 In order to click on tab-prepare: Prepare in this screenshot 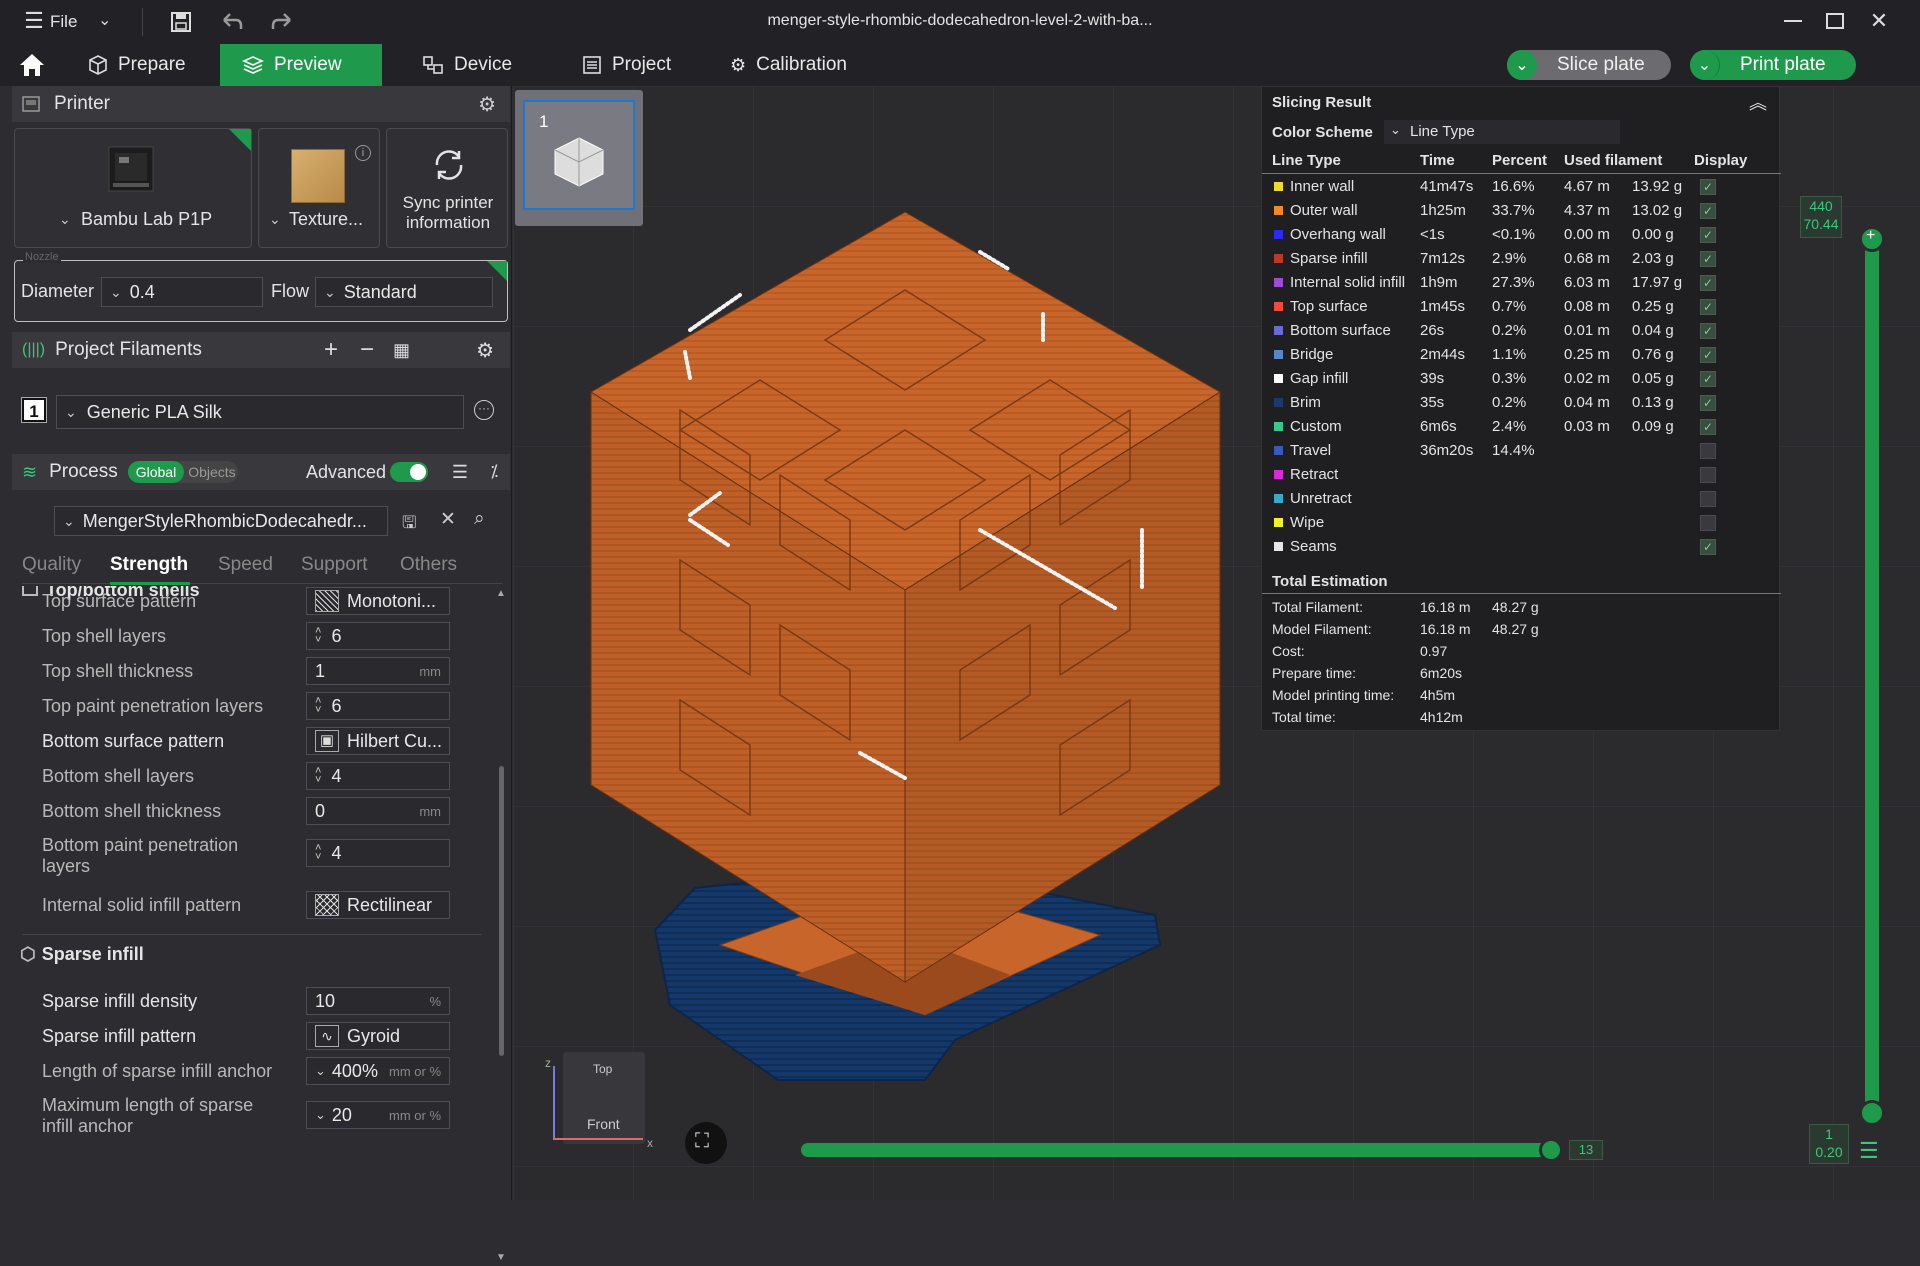, I will do `click(143, 65)`.